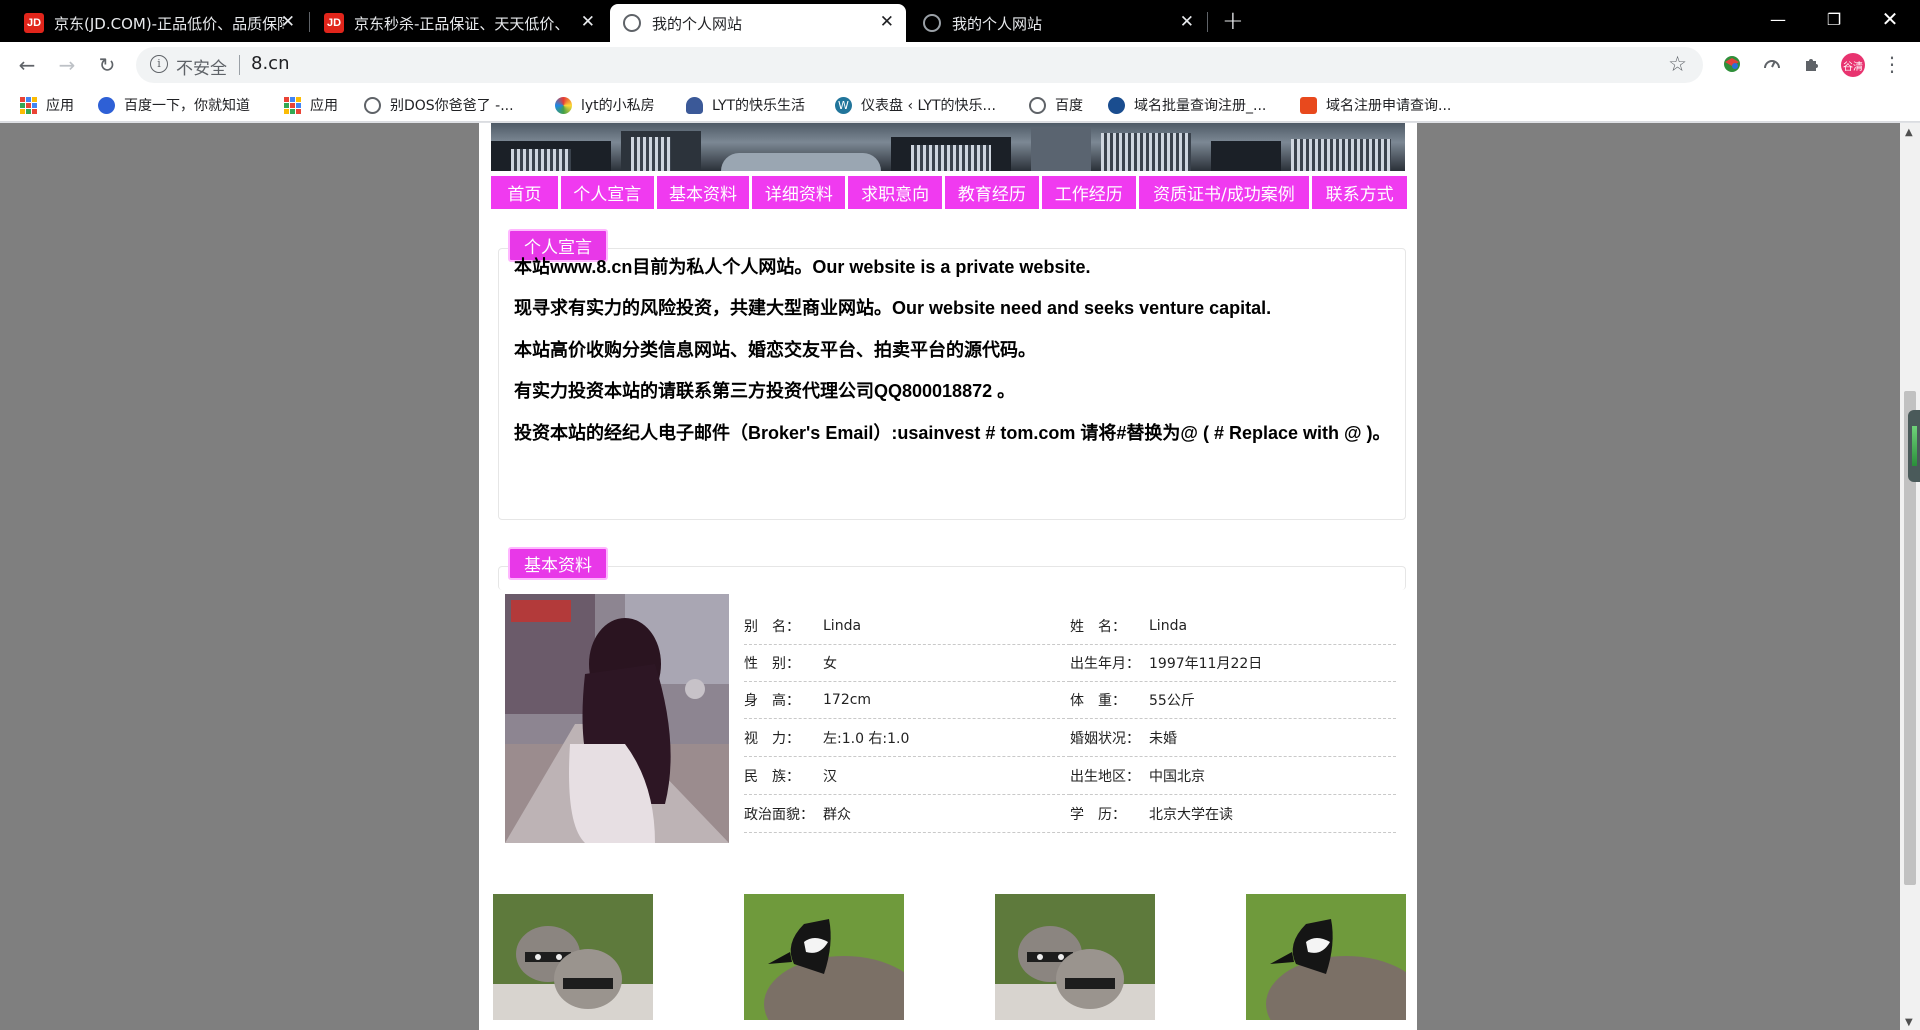  What do you see at coordinates (1105, 739) in the screenshot?
I see `info-label: 婚姻状况：` at bounding box center [1105, 739].